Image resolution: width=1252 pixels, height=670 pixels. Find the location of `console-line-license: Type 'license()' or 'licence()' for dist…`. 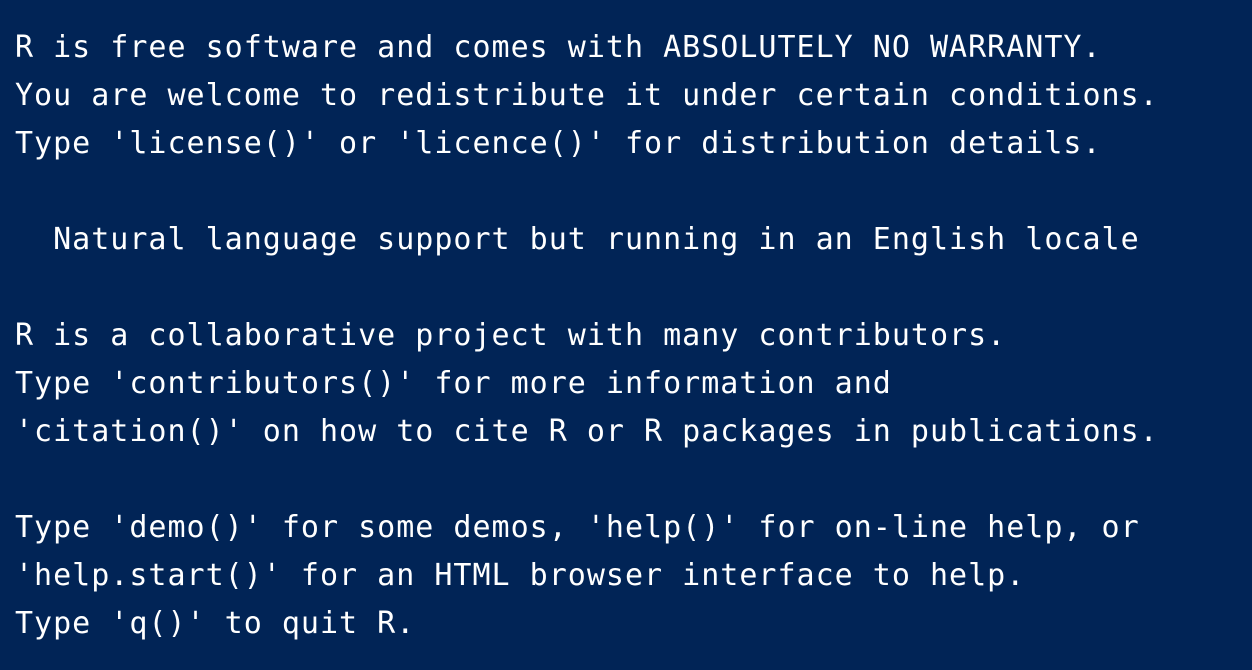

console-line-license: Type 'license()' or 'licence()' for dist… is located at coordinates (558, 143).